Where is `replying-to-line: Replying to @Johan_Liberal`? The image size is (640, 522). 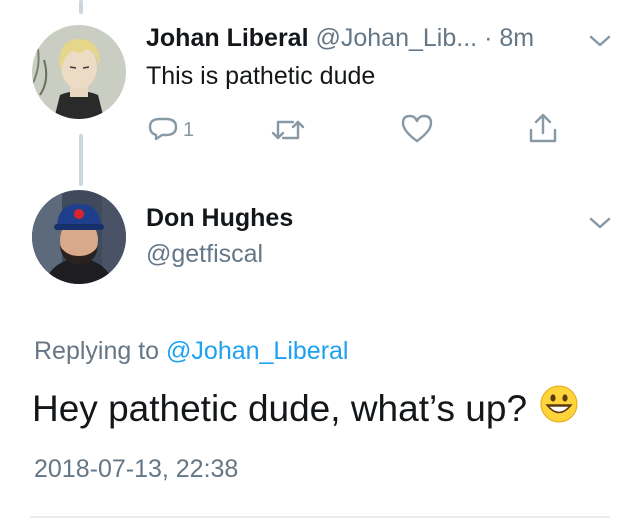
replying-to-line: Replying to @Johan_Liberal is located at coordinates (191, 351).